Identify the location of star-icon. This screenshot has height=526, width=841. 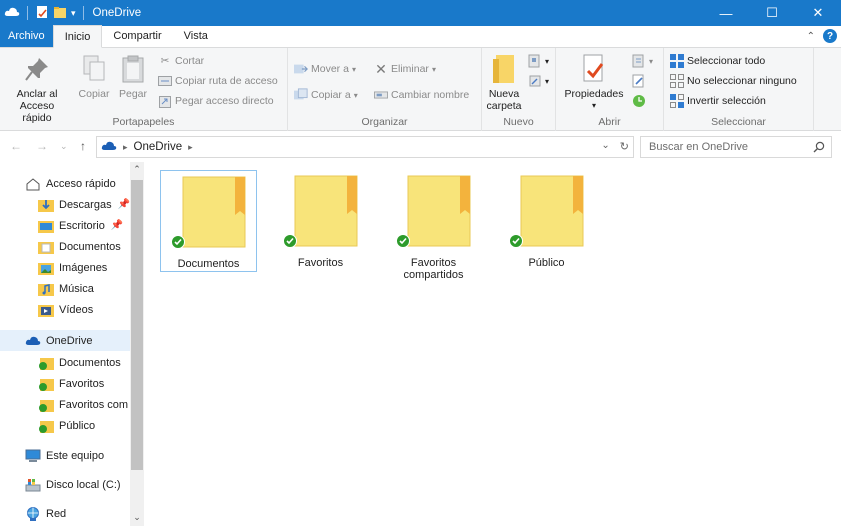
(33, 184).